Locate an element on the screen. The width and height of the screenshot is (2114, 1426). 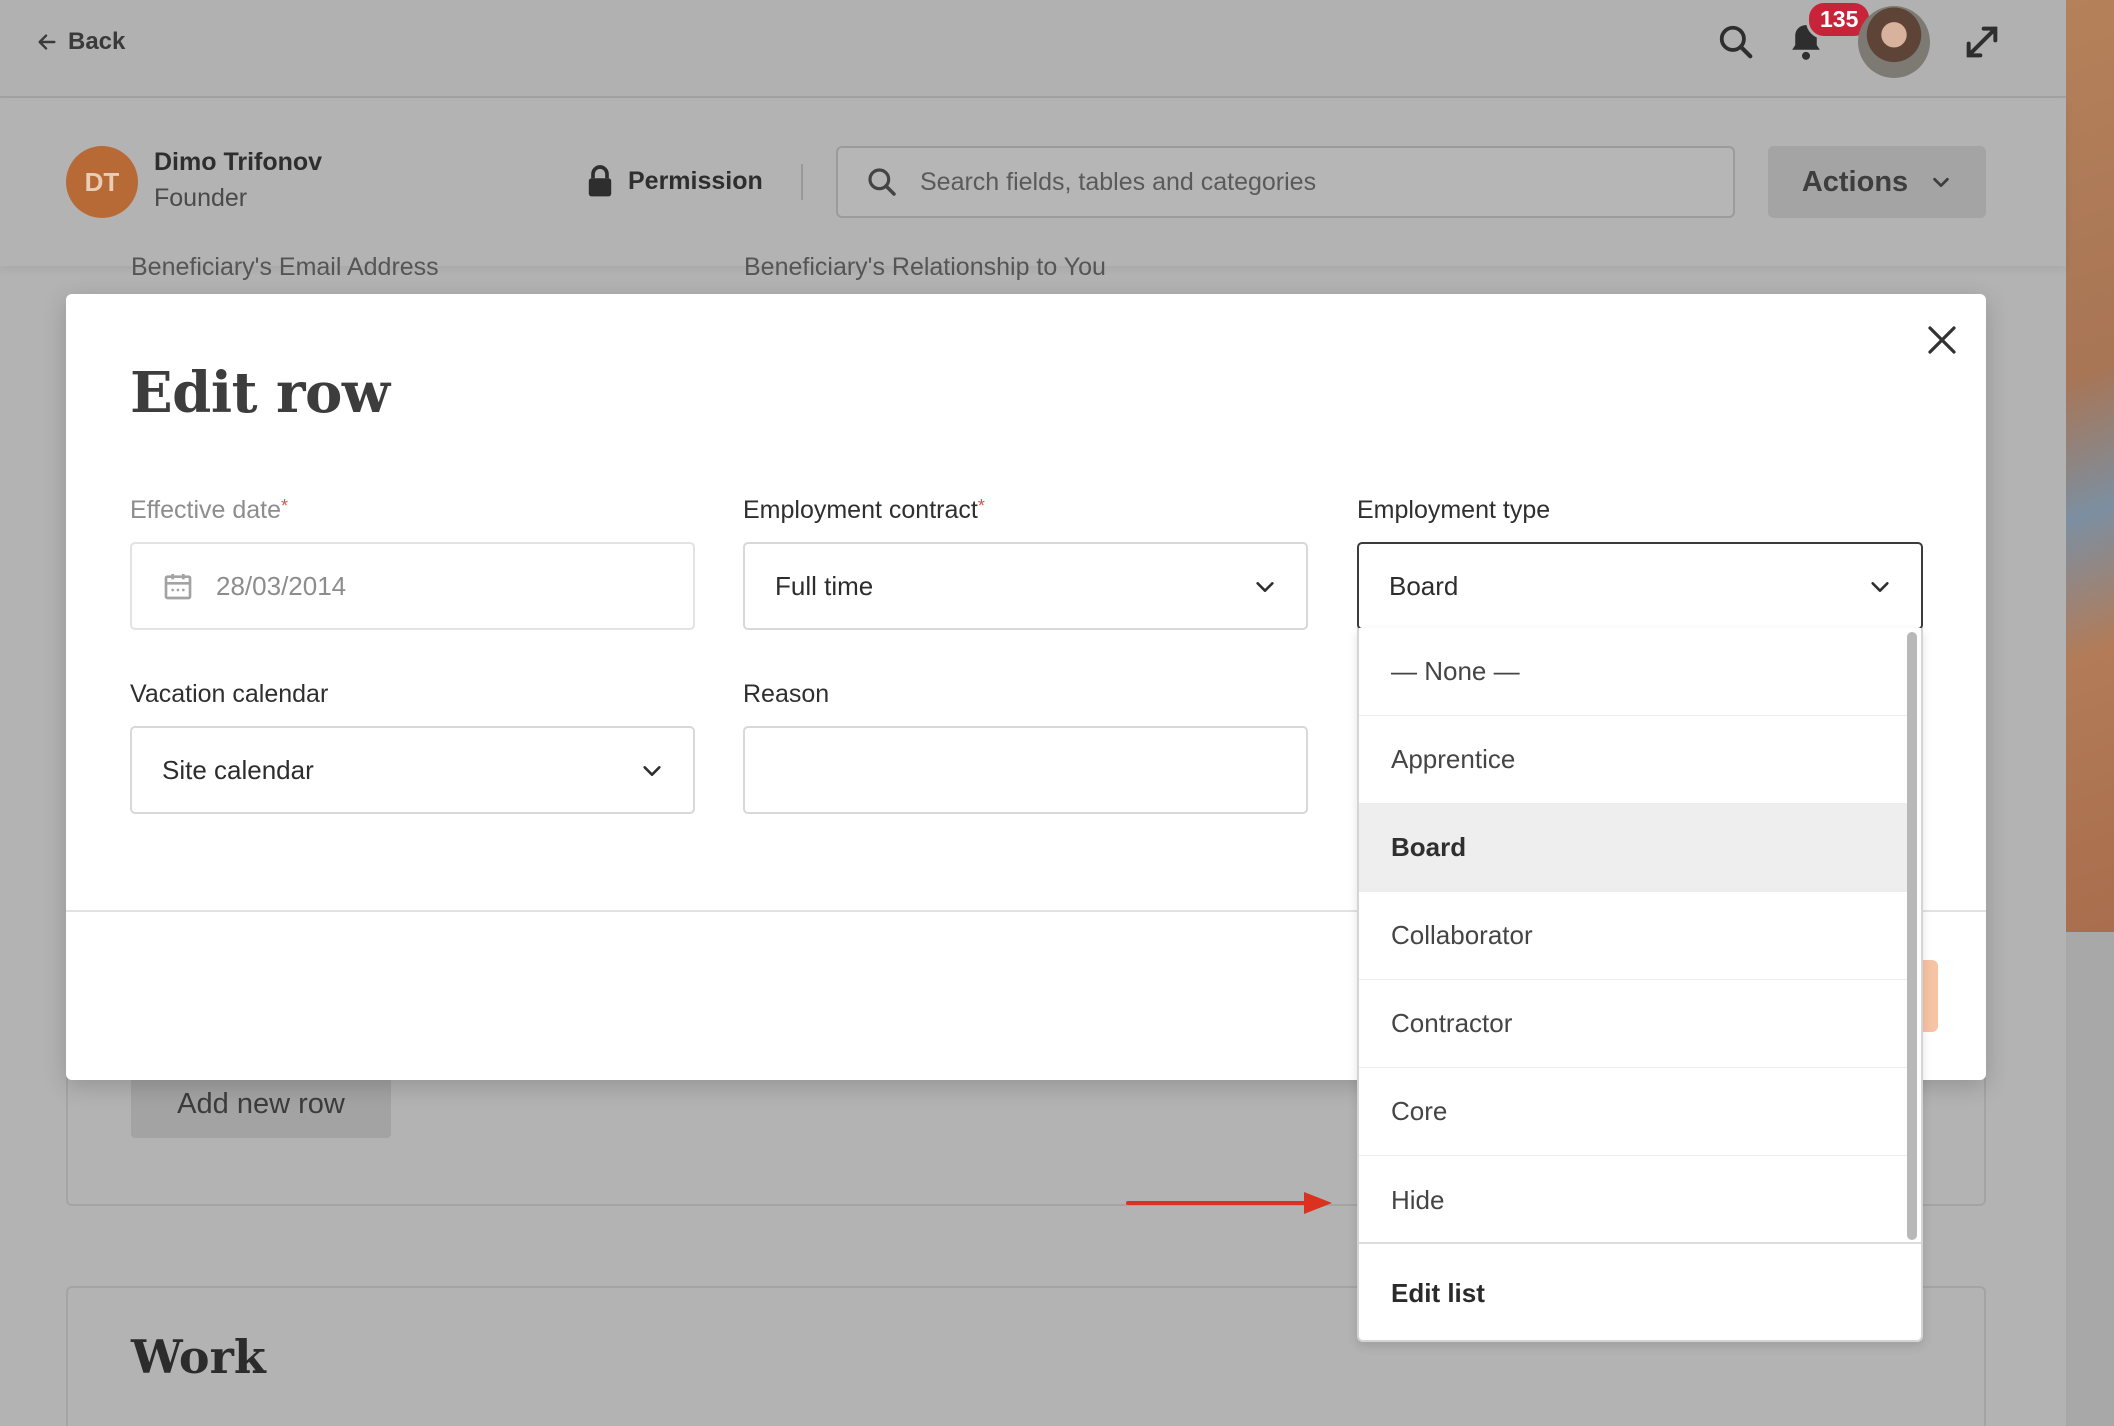
permission-label: Permission is located at coordinates (695, 180).